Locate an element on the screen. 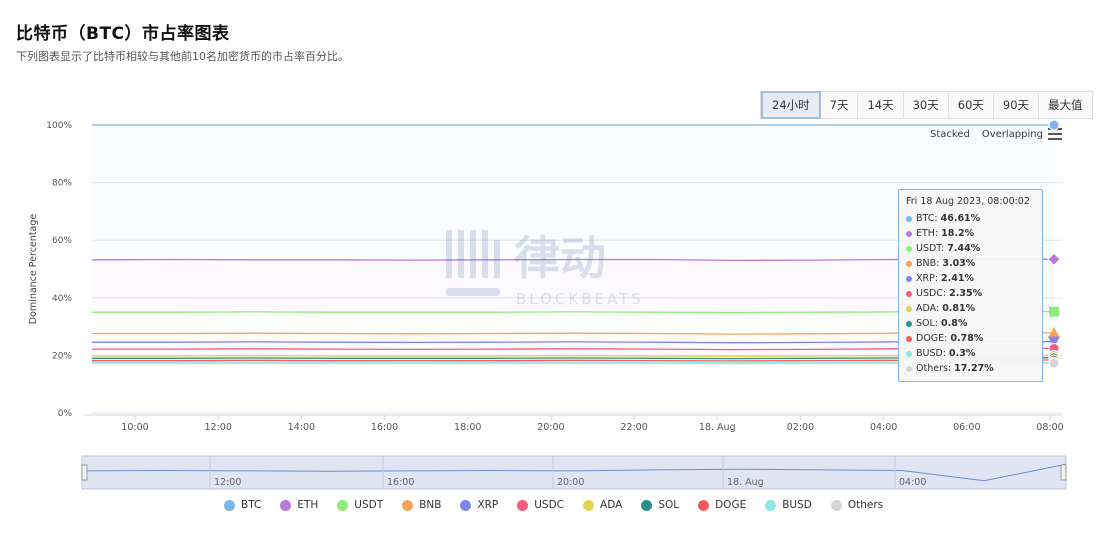  legend-label: ETH is located at coordinates (308, 505).